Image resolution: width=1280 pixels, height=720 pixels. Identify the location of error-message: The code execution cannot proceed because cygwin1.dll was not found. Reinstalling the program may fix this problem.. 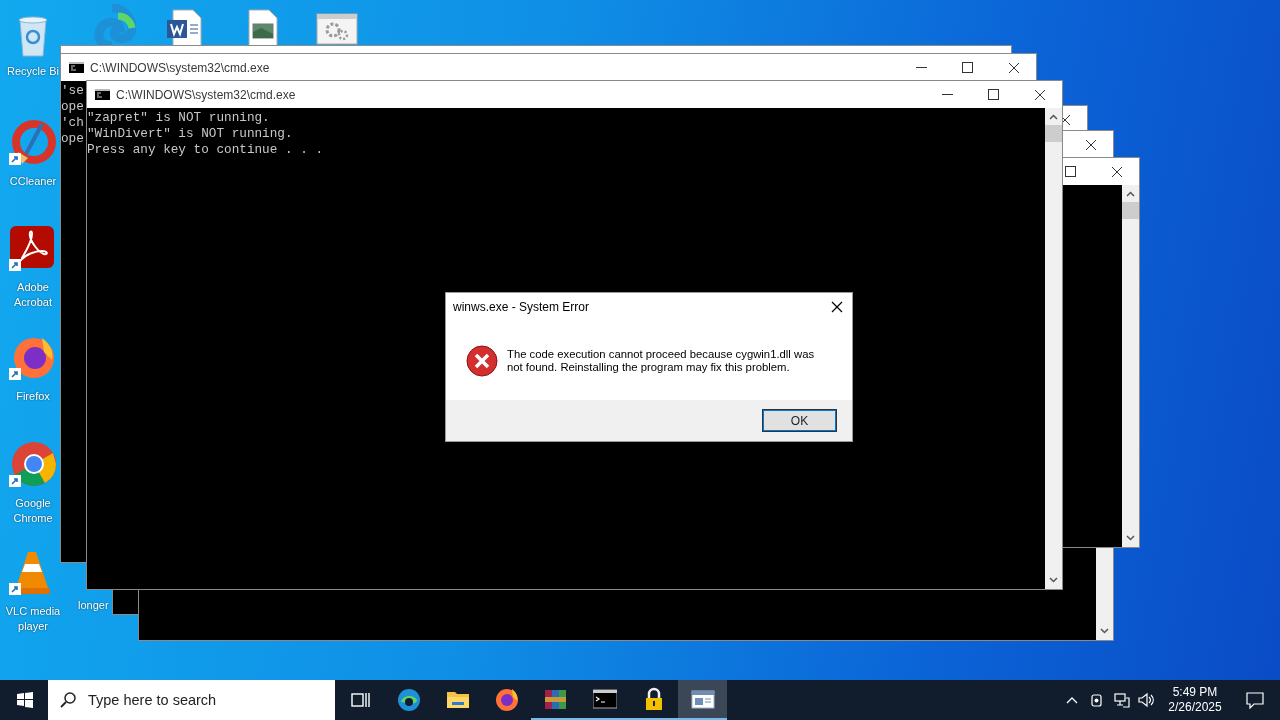
(661, 361).